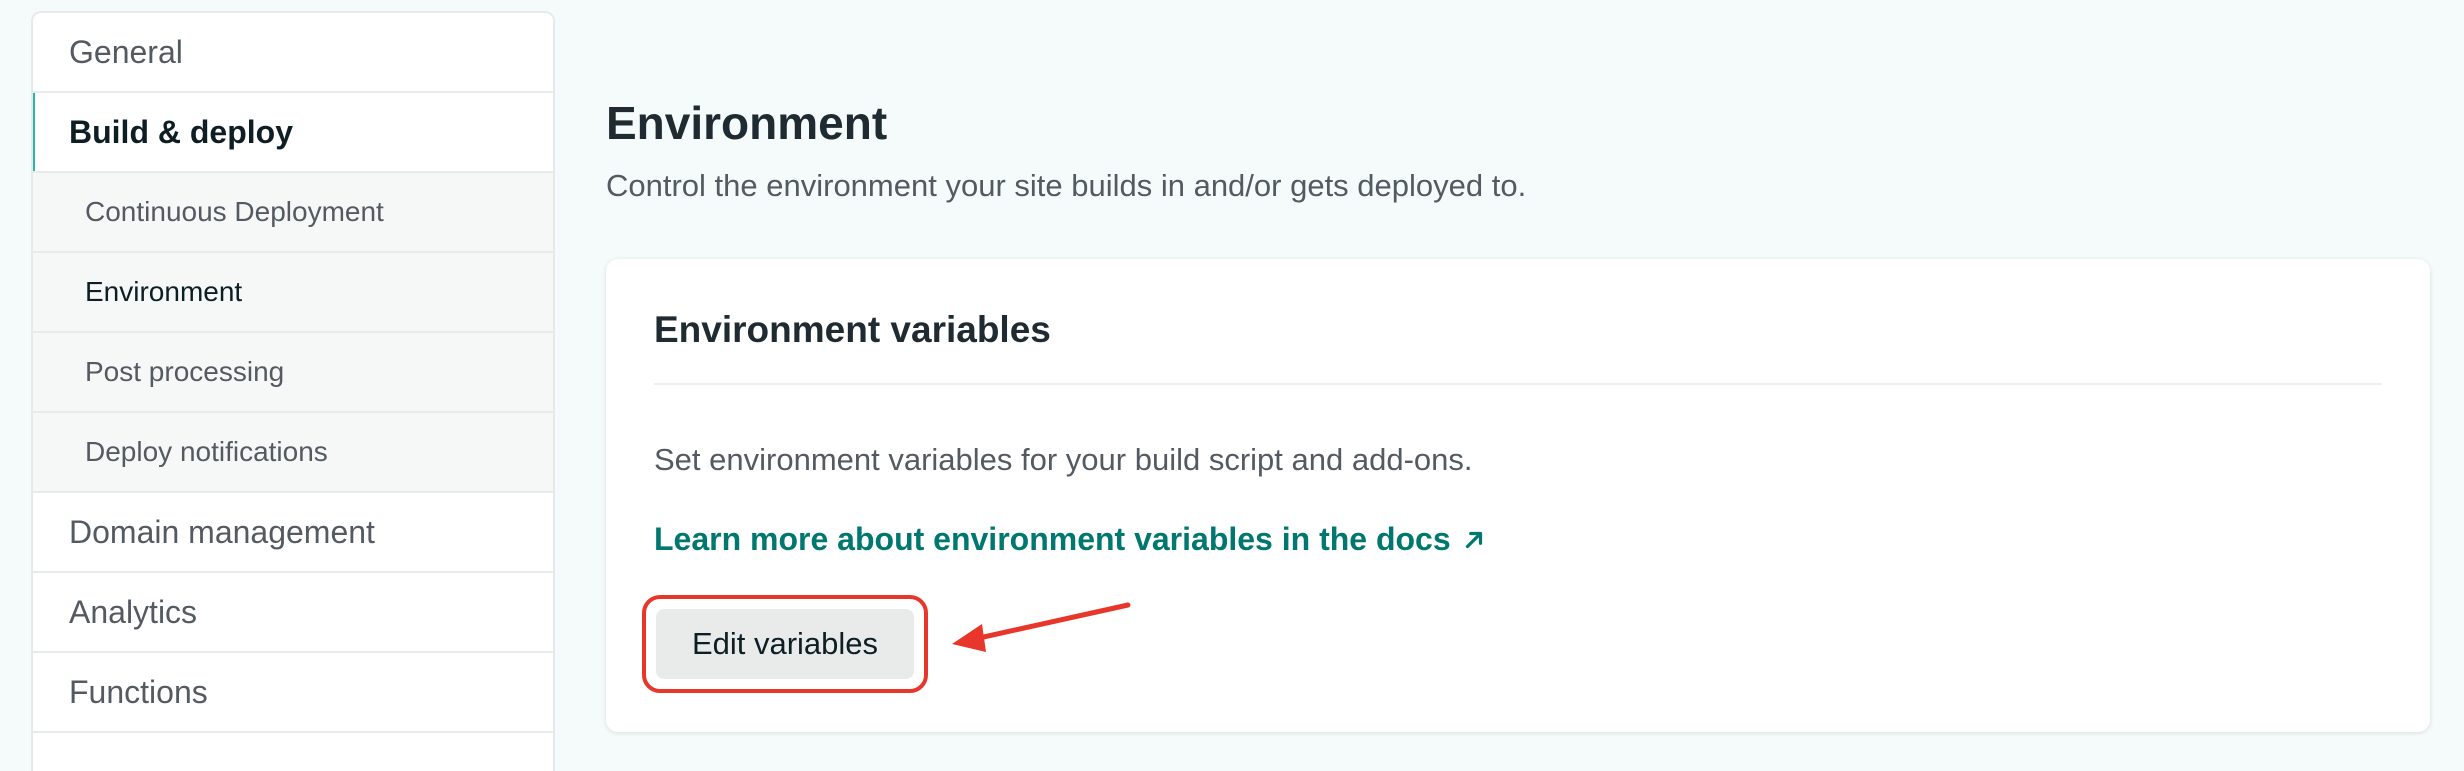  I want to click on sidebar-subitem-environment: Environment, so click(293, 293).